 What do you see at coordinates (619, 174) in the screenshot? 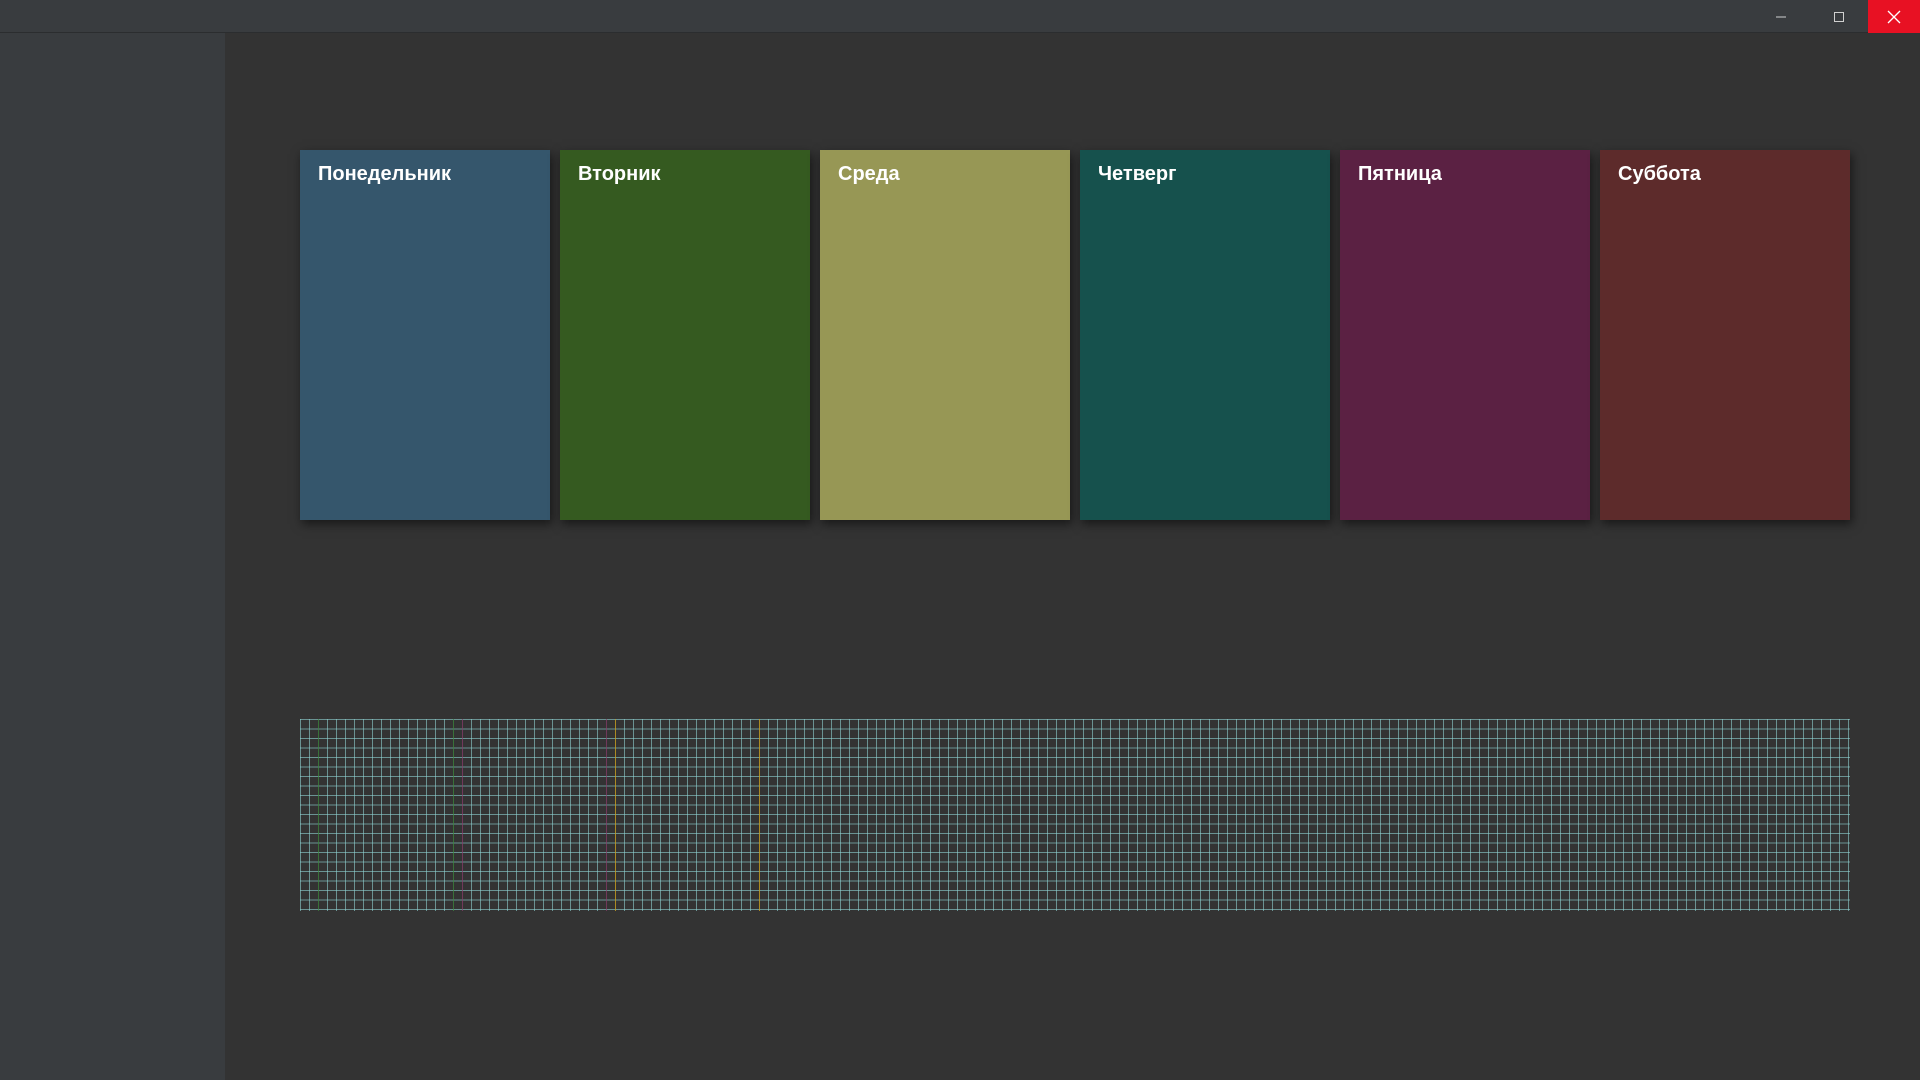
I see `day-card-title: Вторник` at bounding box center [619, 174].